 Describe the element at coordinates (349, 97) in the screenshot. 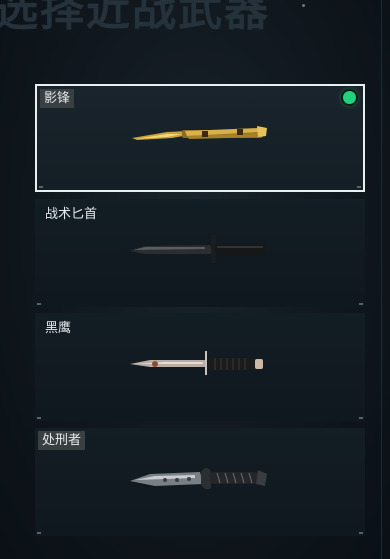

I see `equipped-indicator-icon` at that location.